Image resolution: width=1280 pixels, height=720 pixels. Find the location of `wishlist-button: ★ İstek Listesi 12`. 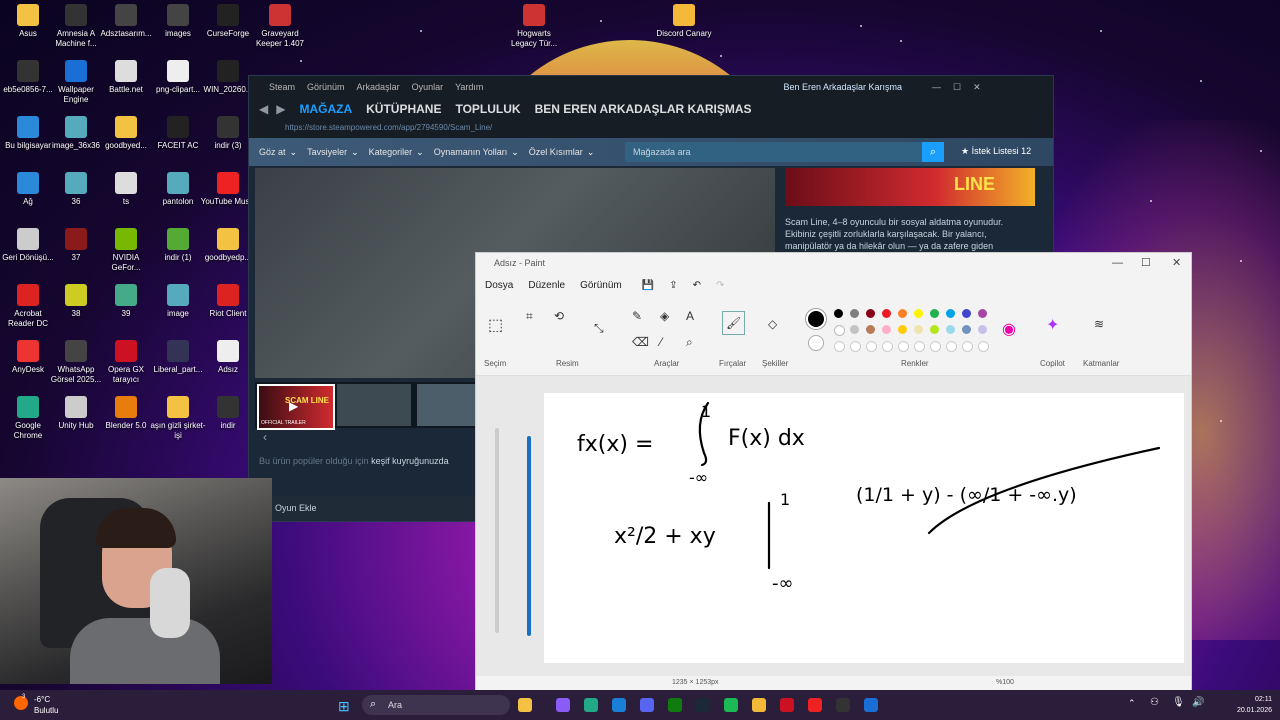

wishlist-button: ★ İstek Listesi 12 is located at coordinates (996, 151).